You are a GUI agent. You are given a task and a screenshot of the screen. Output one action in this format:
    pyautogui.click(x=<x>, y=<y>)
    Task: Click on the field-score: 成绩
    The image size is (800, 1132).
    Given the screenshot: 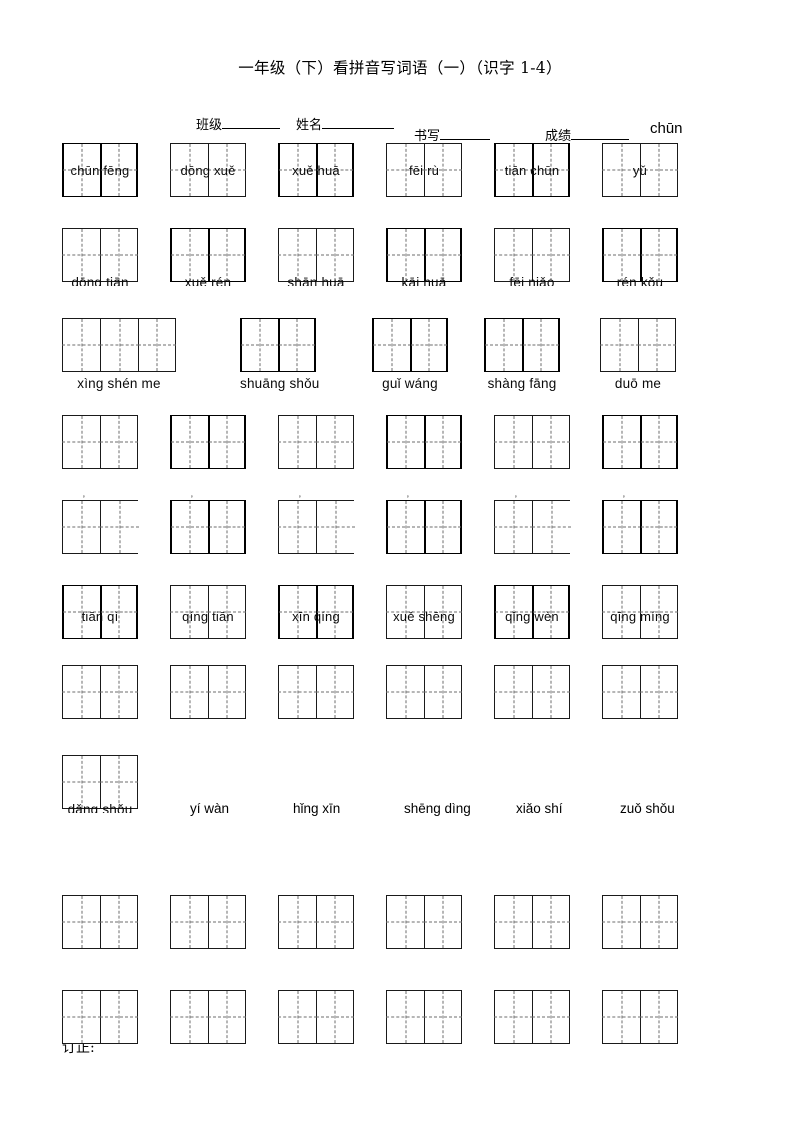 What is the action you would take?
    pyautogui.click(x=587, y=134)
    